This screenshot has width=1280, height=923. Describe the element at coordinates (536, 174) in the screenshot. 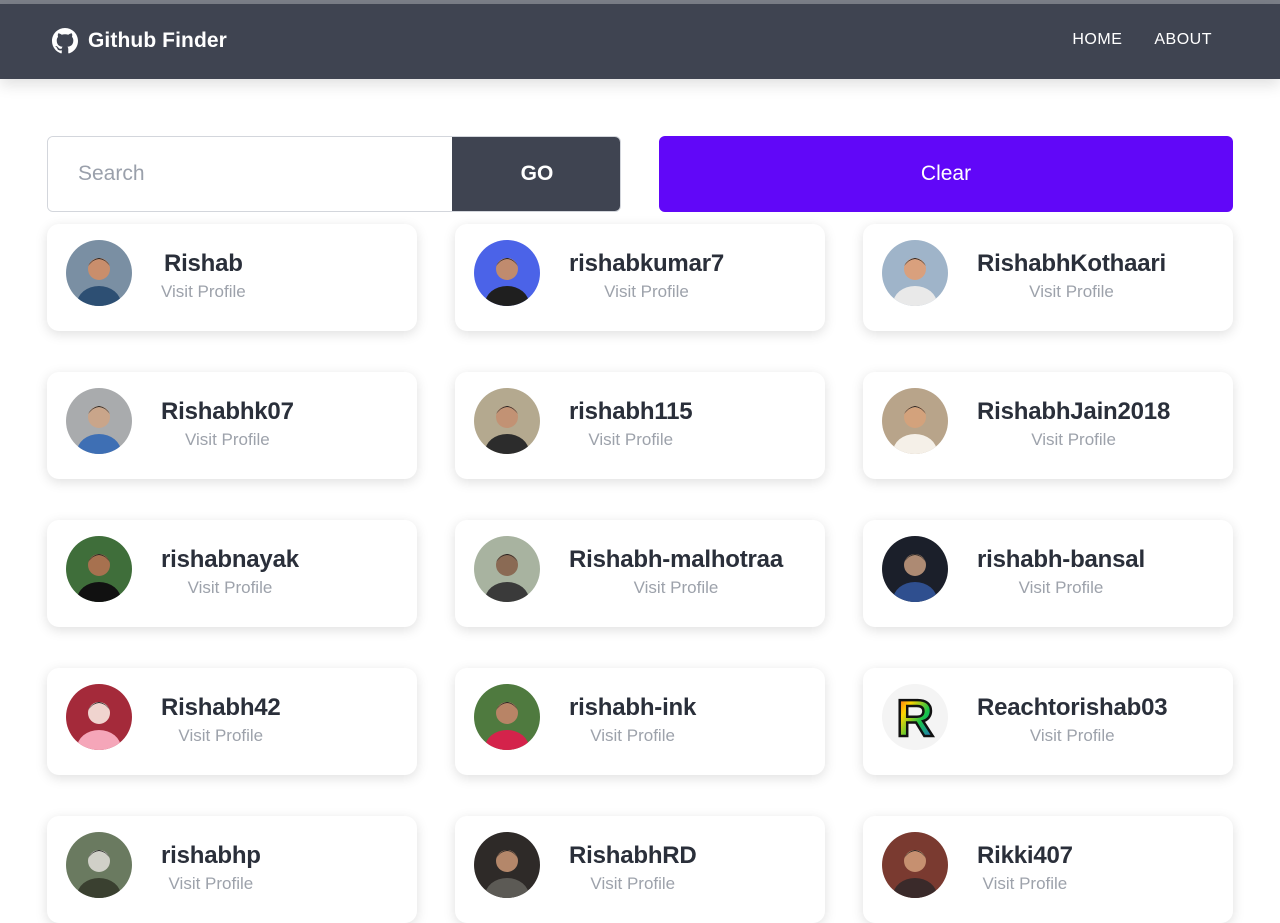

I see `go-button: GO` at that location.